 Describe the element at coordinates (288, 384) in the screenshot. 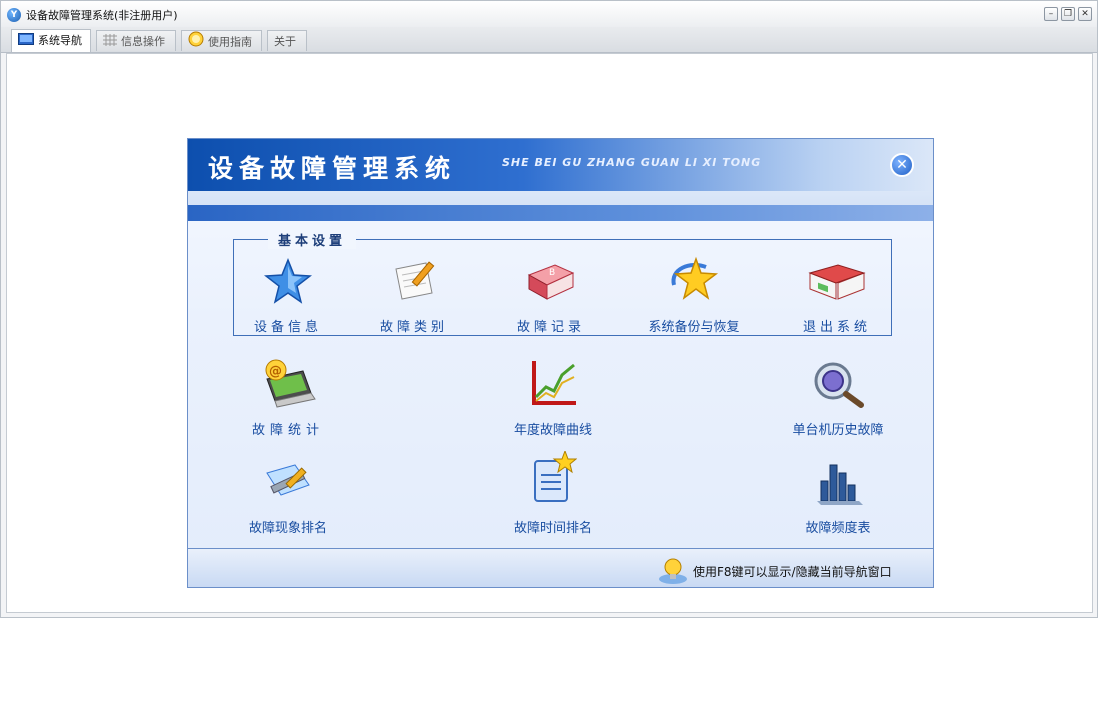

I see `laptop-at-icon: @` at that location.